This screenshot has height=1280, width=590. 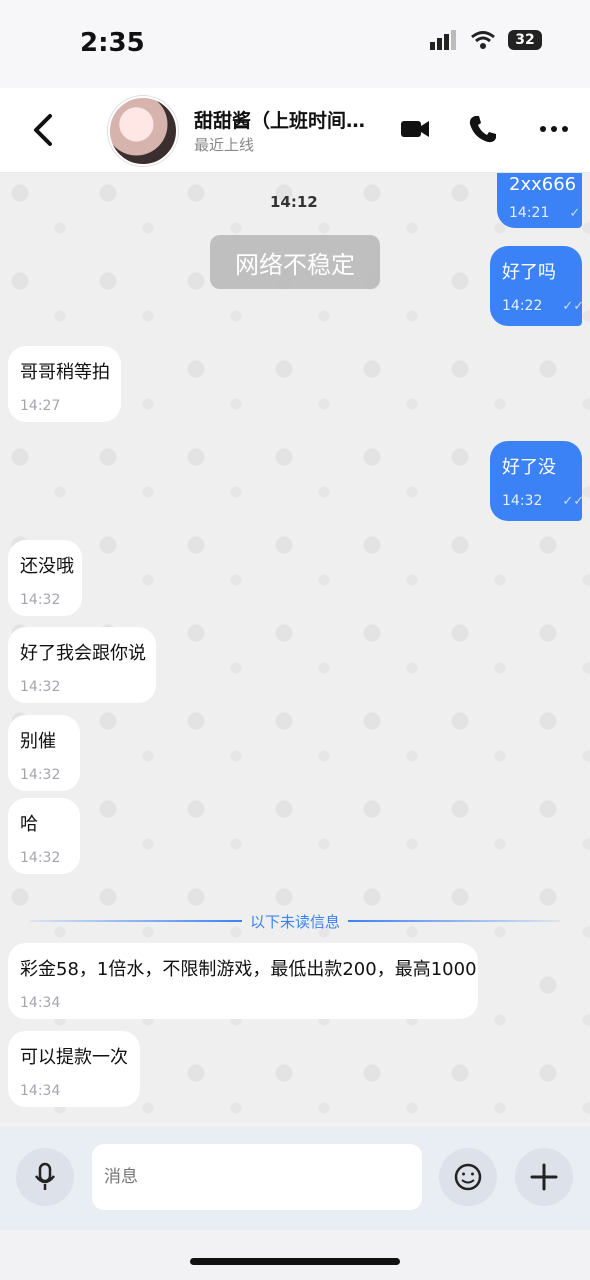 I want to click on microphone-icon, so click(x=45, y=1176).